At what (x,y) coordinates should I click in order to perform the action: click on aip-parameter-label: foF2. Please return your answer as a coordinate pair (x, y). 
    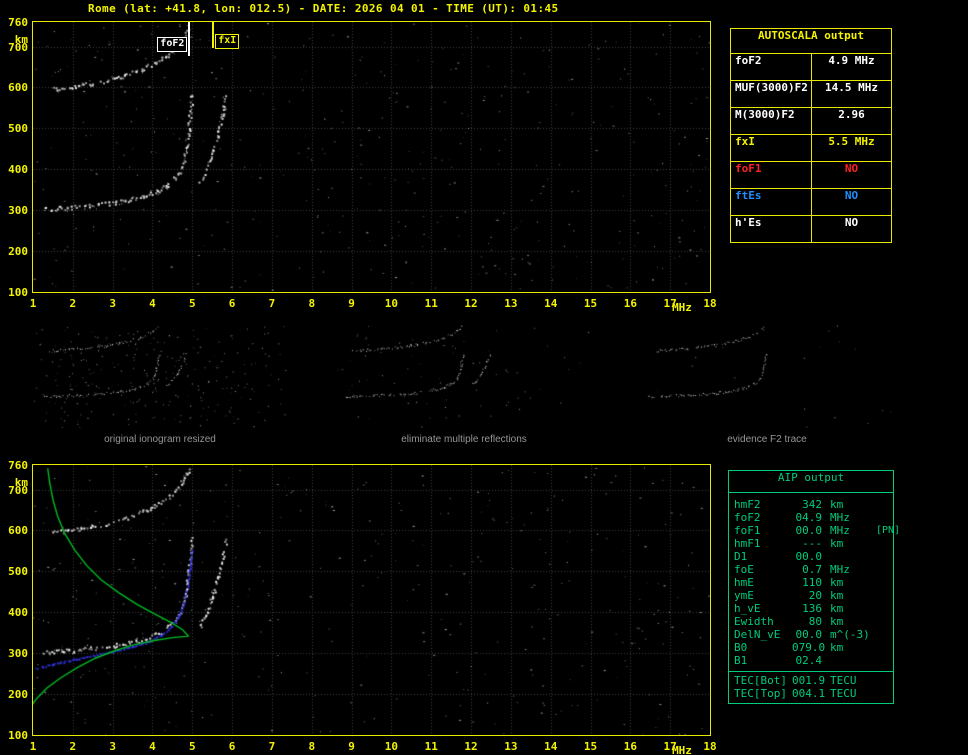
    Looking at the image, I should click on (747, 517).